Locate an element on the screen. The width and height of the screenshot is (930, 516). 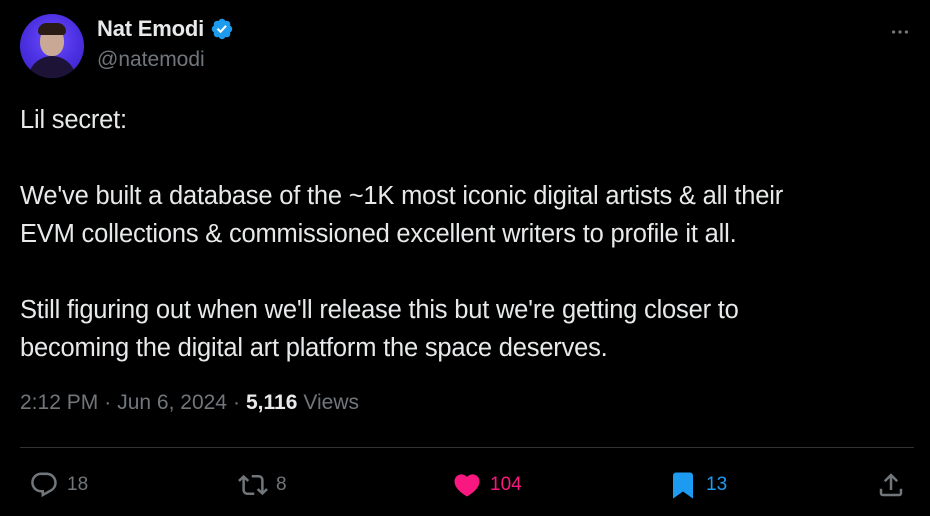
like-button: 104 is located at coordinates (487, 485).